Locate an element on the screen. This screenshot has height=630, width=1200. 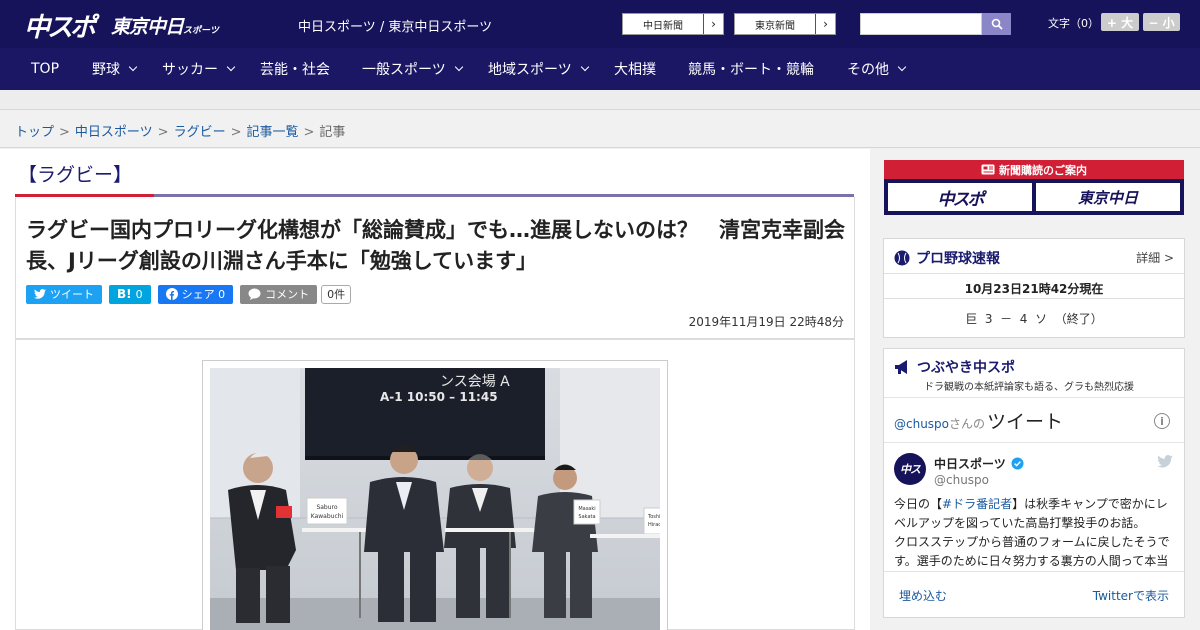
baseball-game-score: 巨 3 － 4 ソ （終了） is located at coordinates (1034, 318).